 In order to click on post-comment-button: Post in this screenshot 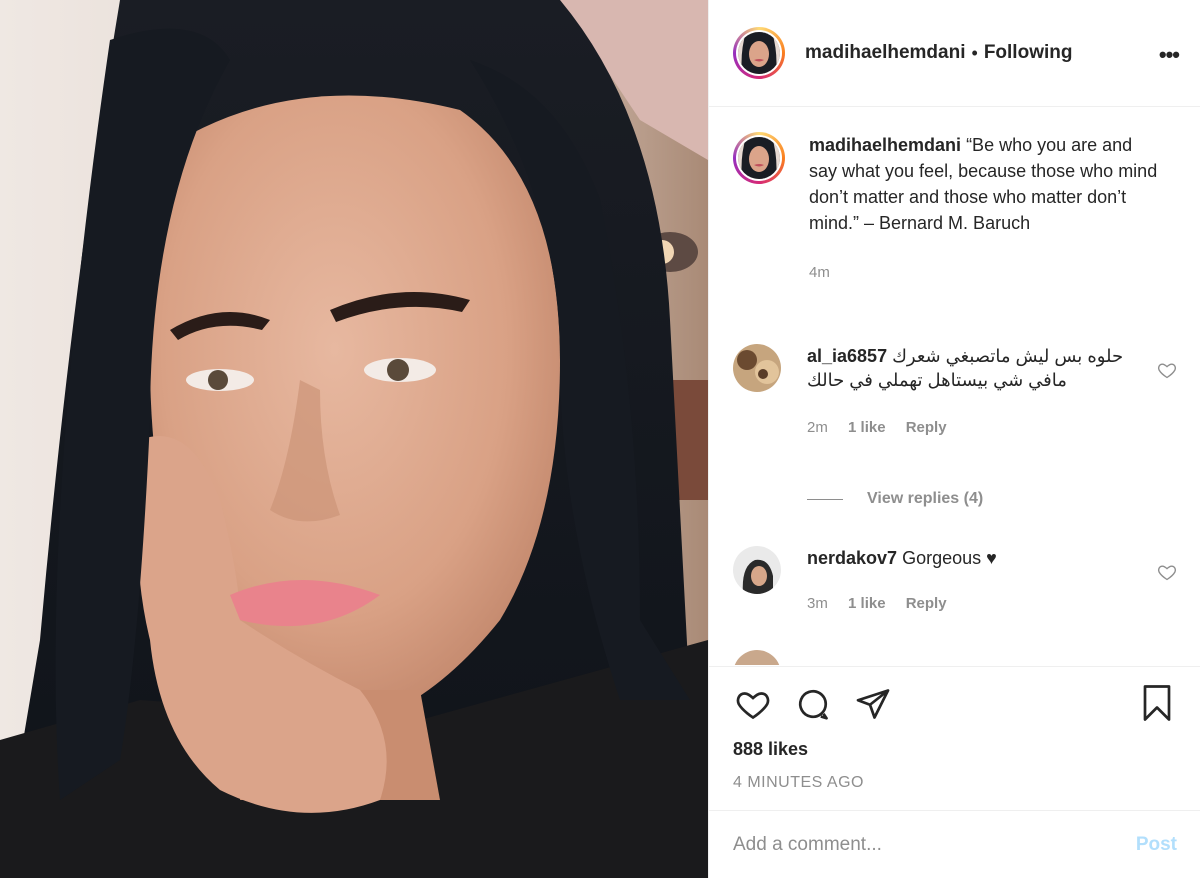, I will do `click(1156, 845)`.